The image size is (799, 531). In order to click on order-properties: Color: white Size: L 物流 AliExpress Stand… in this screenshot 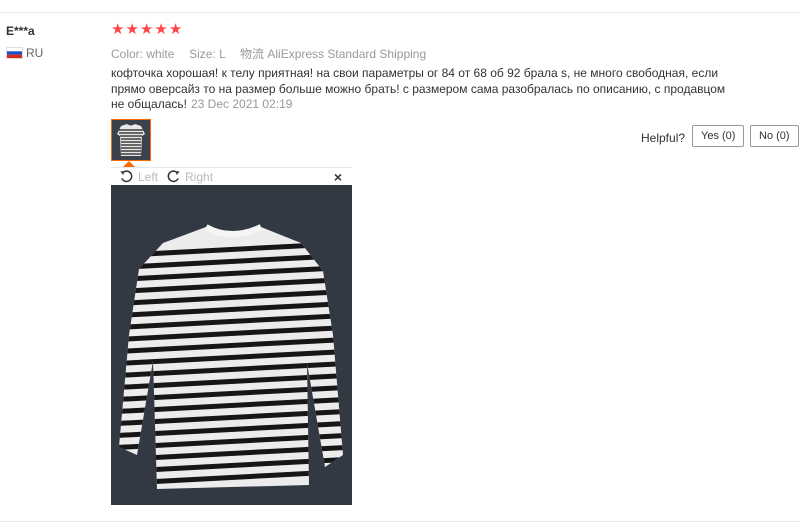, I will do `click(268, 53)`.